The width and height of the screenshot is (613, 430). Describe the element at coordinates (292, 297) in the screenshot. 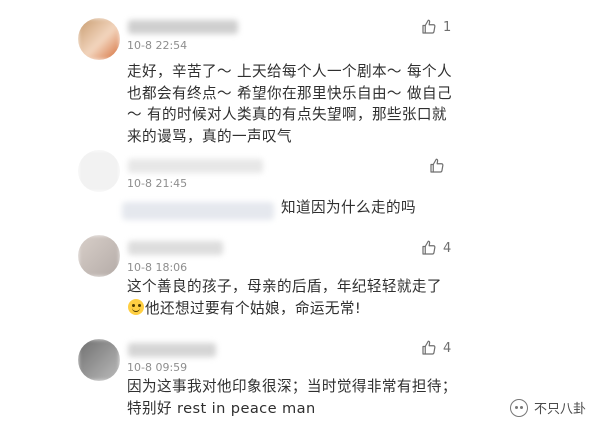

I see `comment-text: 这个善良的孩子，母亲的后盾，年纪轻轻就走了他还想过要有个姑娘，命运无常!` at that location.